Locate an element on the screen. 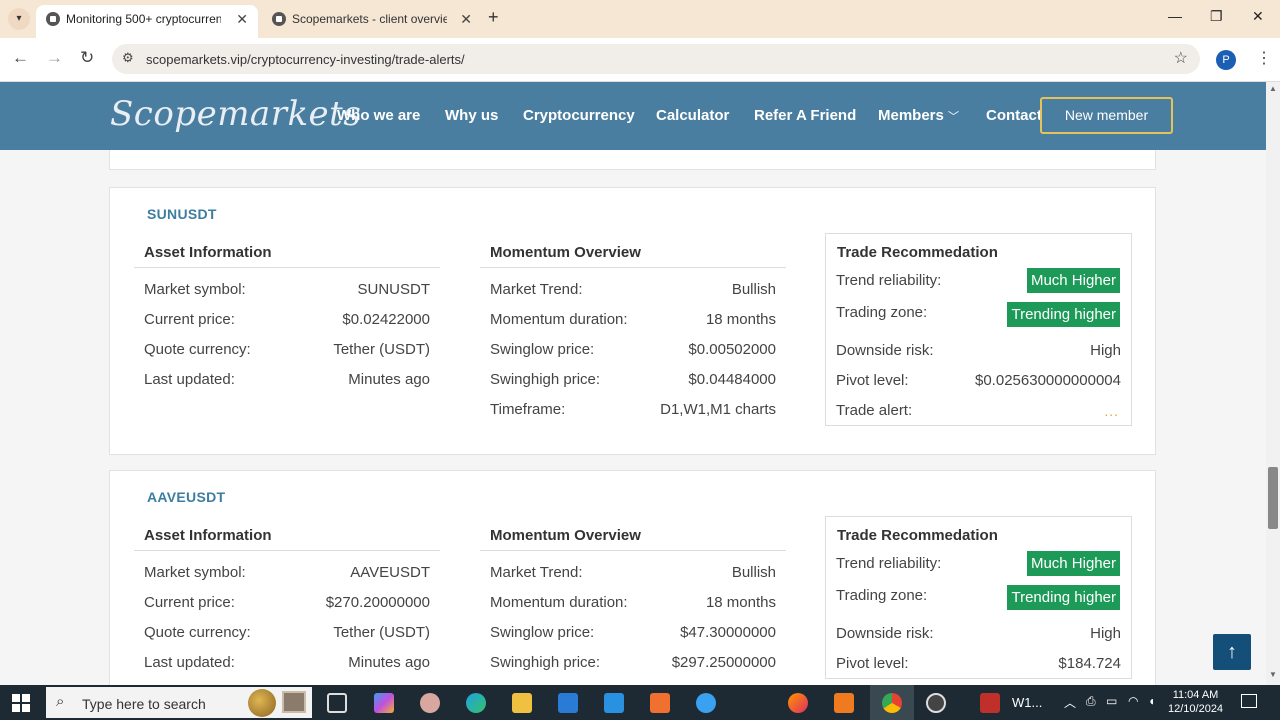 The width and height of the screenshot is (1280, 720). row-value: Bullish is located at coordinates (753, 289).